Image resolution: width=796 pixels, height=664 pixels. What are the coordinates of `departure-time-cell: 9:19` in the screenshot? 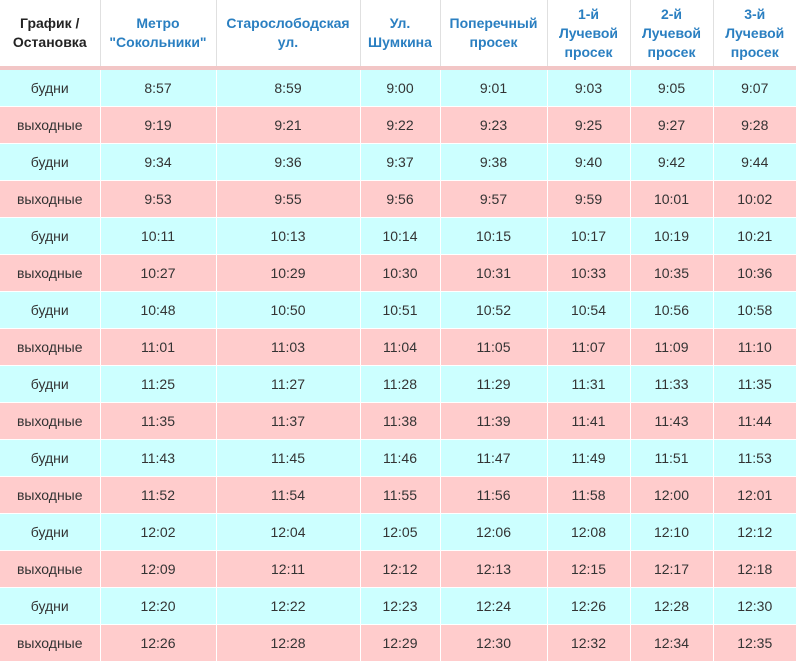 It's located at (157, 125).